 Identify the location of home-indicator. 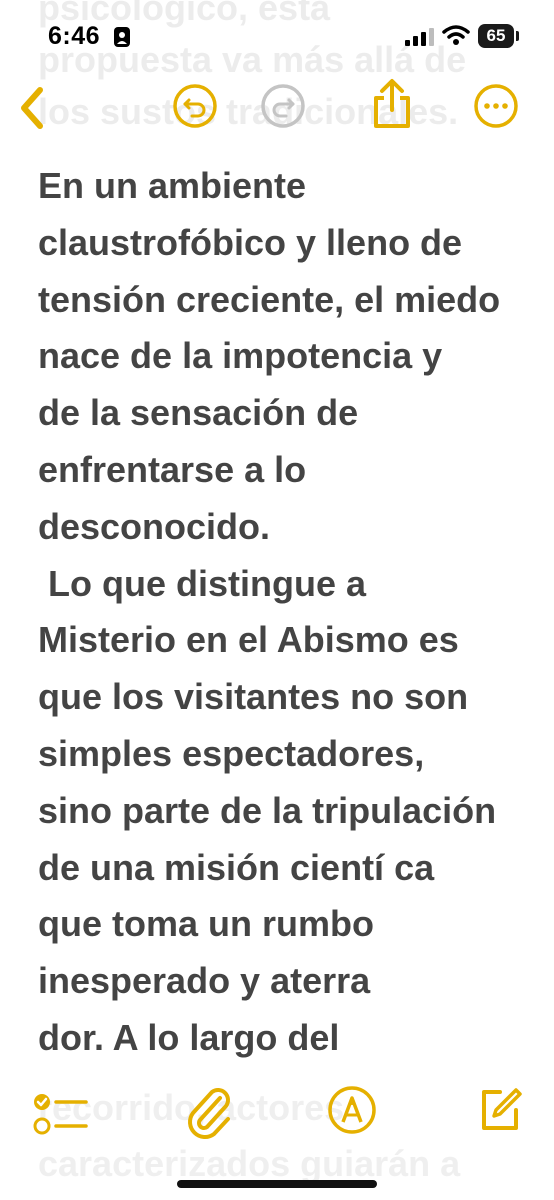
(277, 1184).